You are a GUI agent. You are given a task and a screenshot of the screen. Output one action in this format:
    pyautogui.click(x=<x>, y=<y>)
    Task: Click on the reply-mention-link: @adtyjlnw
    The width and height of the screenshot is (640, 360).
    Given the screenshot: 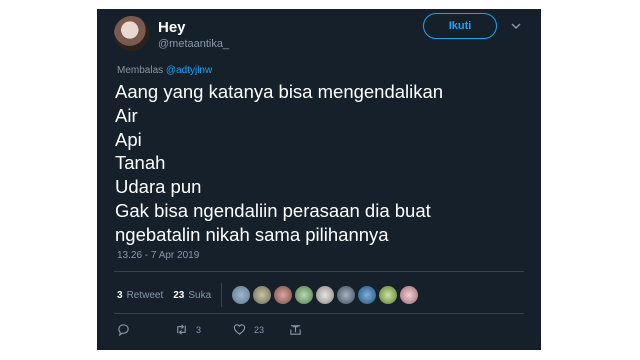 What is the action you would take?
    pyautogui.click(x=189, y=70)
    